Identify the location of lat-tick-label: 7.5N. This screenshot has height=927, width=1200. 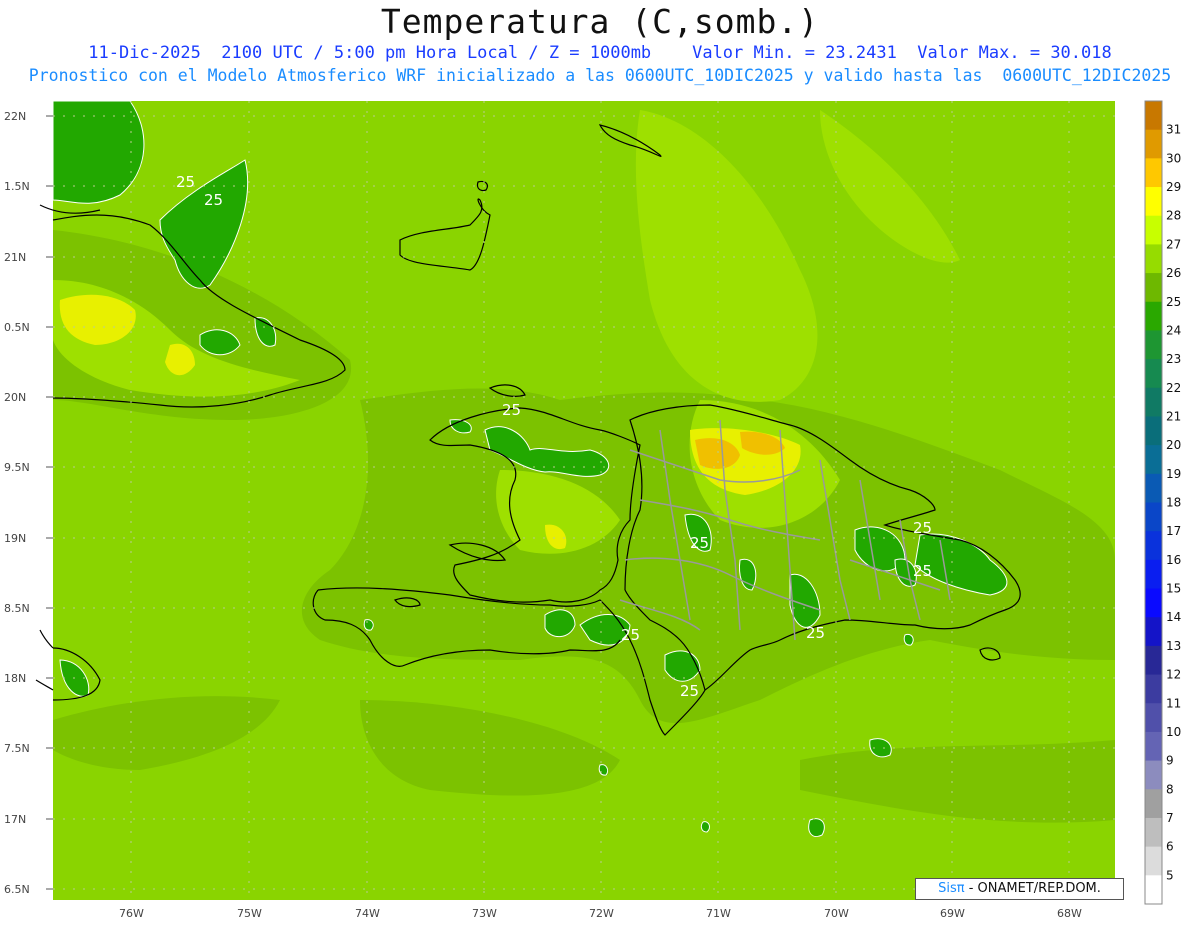
(17, 748).